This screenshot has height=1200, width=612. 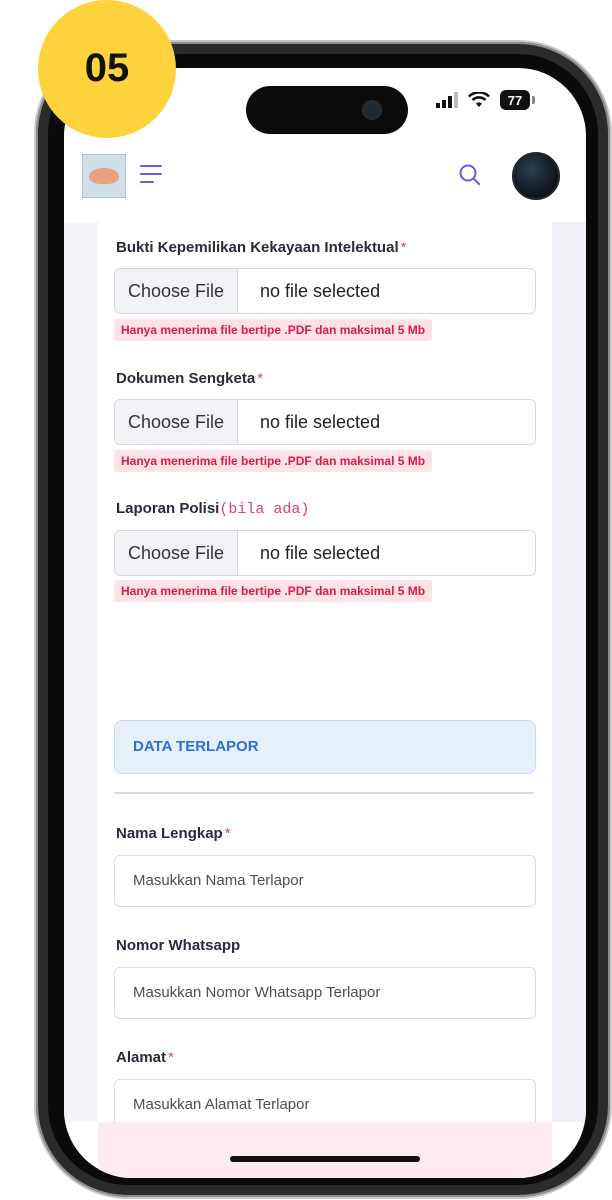 What do you see at coordinates (325, 1159) in the screenshot?
I see `home-indicator` at bounding box center [325, 1159].